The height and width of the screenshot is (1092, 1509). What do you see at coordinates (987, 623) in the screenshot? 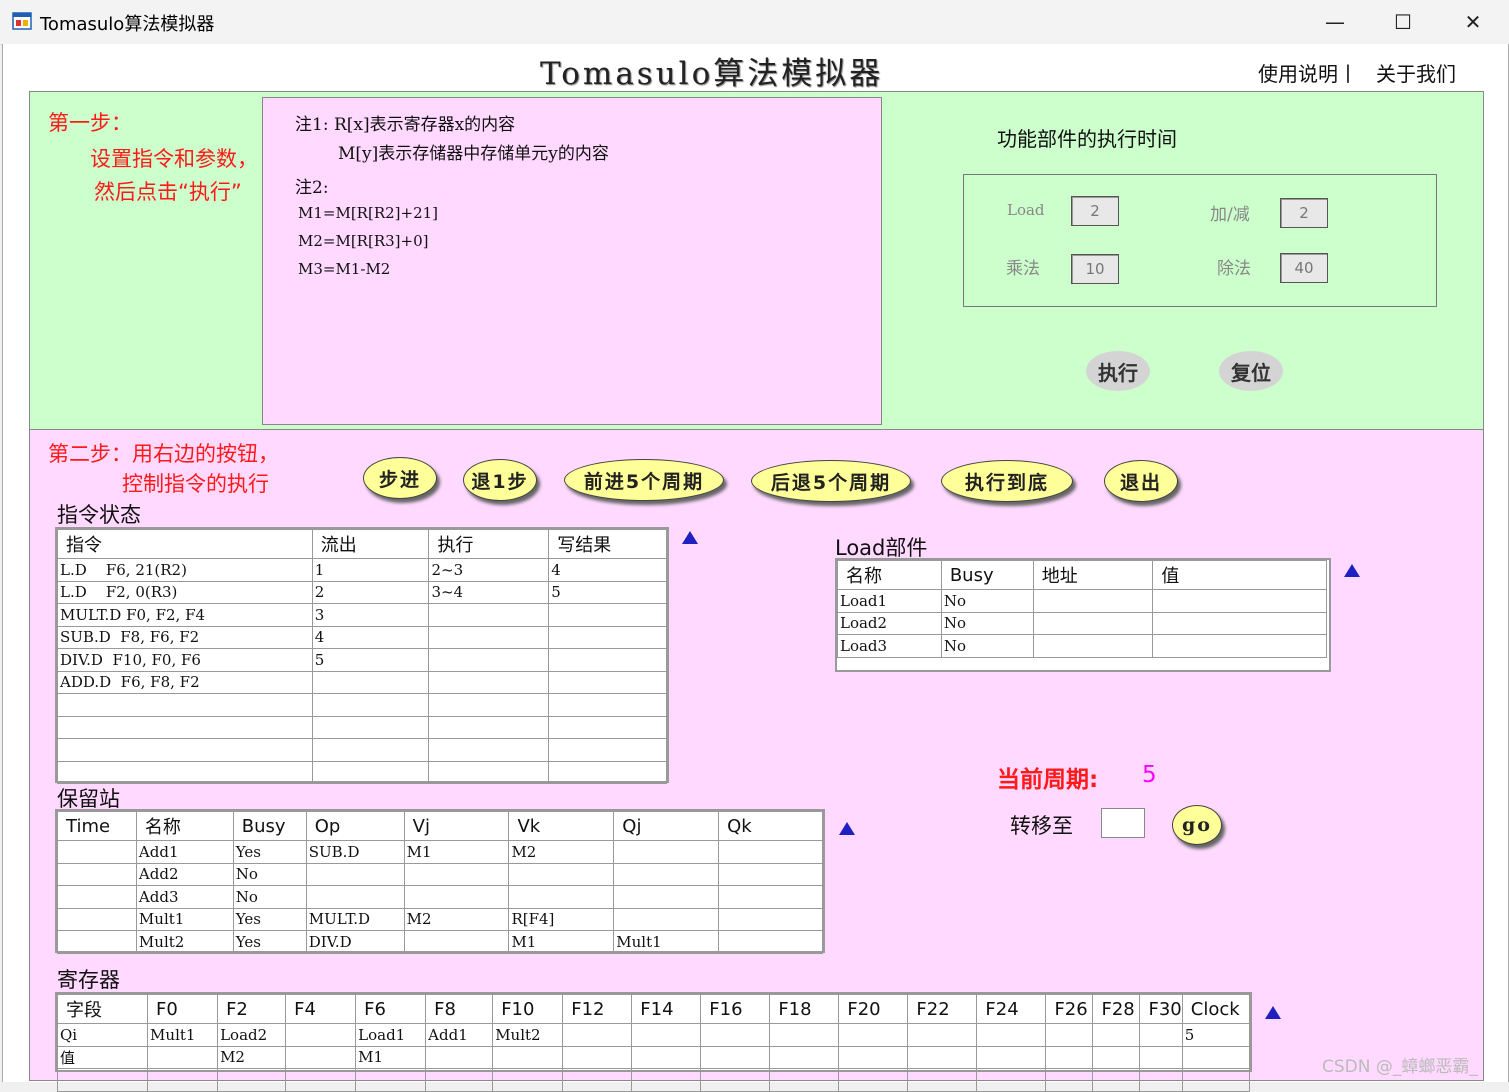
I see `table-cell: No` at bounding box center [987, 623].